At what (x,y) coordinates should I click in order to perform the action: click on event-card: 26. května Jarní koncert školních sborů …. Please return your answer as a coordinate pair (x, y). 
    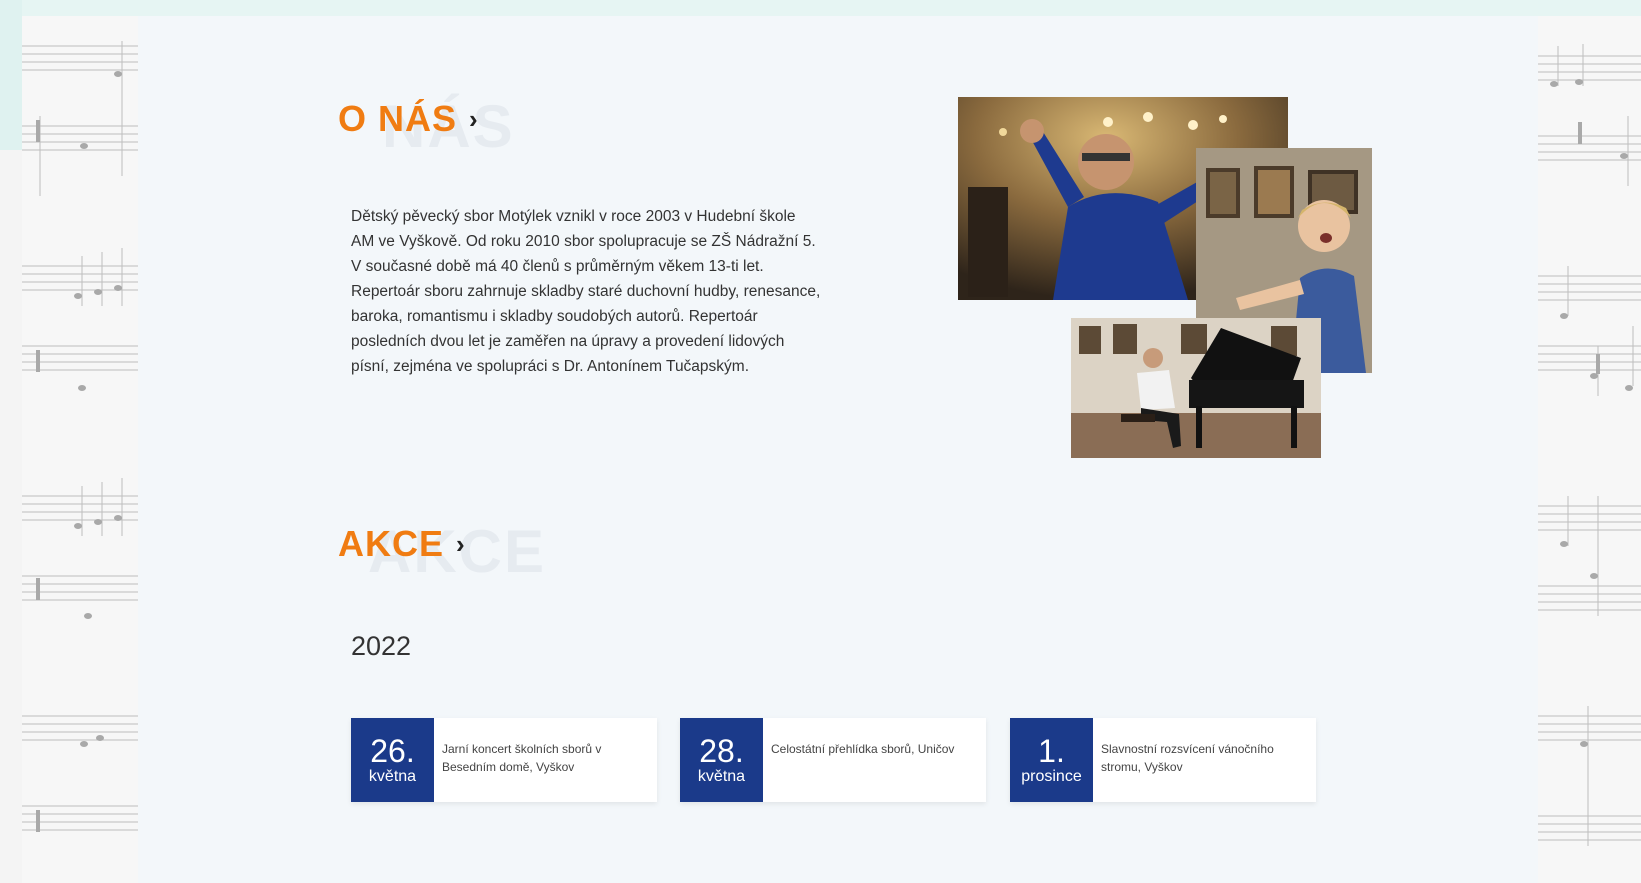
    Looking at the image, I should click on (504, 760).